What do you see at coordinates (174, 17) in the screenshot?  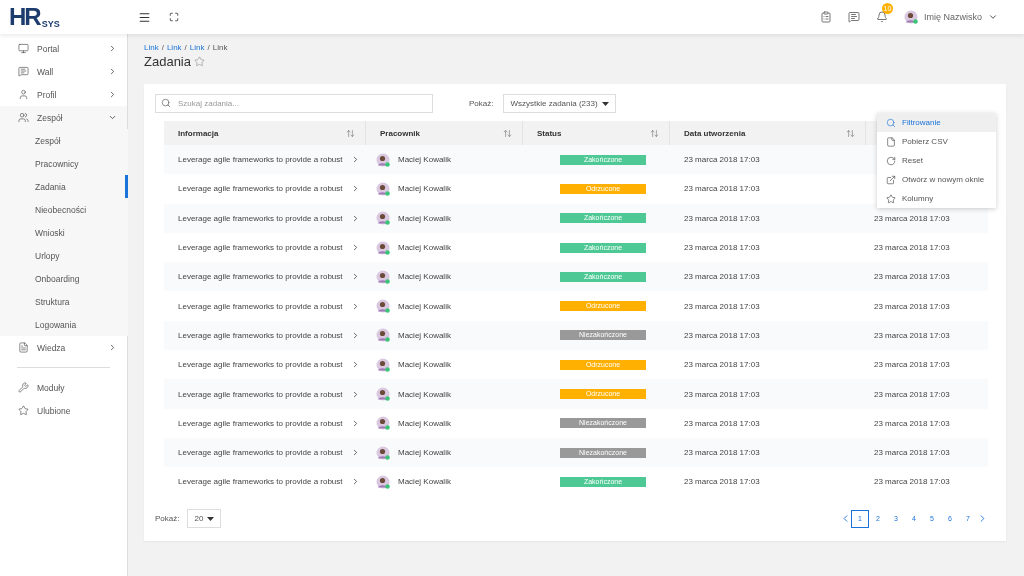 I see `fullscreen-icon` at bounding box center [174, 17].